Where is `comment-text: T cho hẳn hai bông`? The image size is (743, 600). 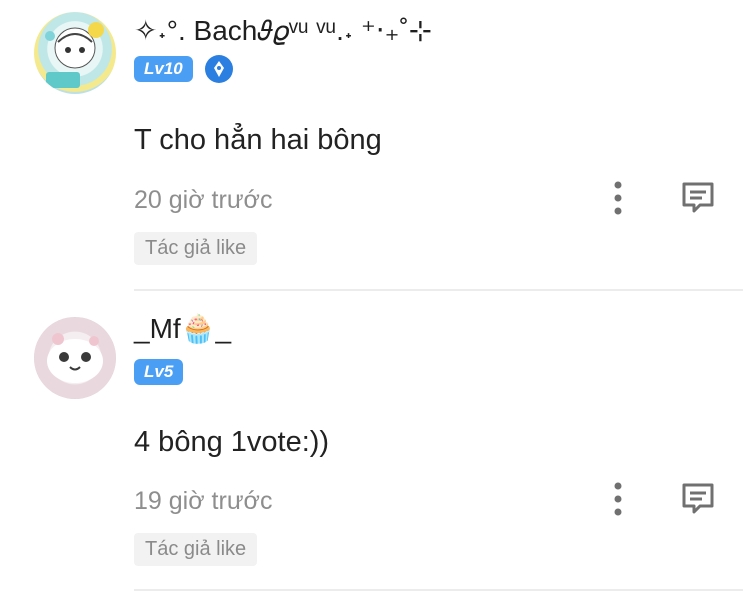
comment-text: T cho hẳn hai bông is located at coordinates (258, 140).